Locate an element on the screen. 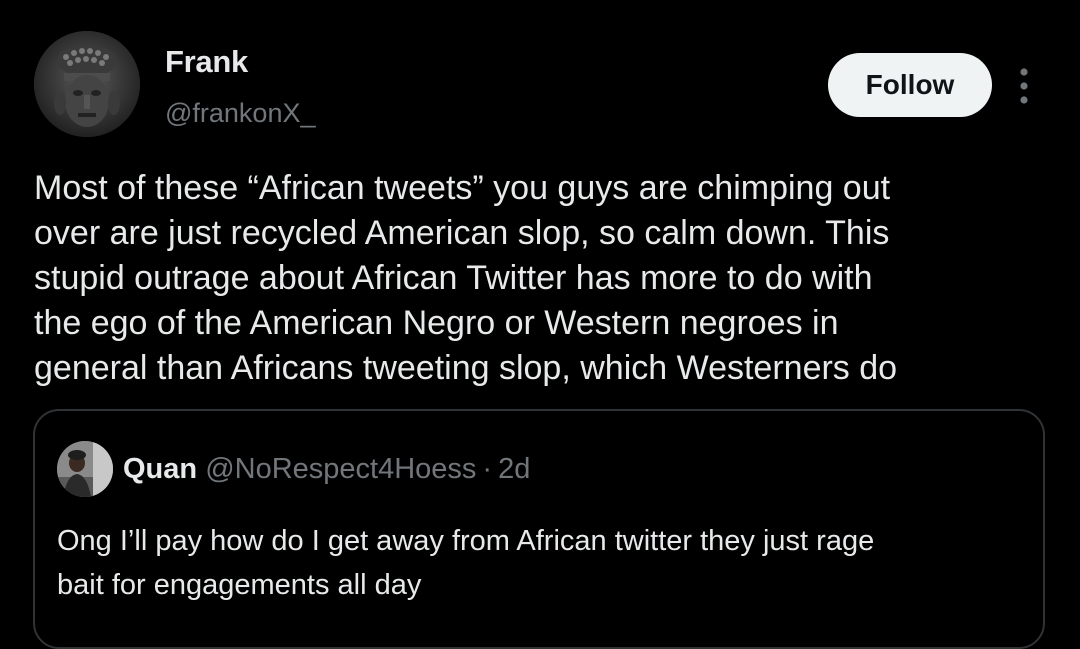 This screenshot has height=649, width=1080. quote-author-display-name: Quan is located at coordinates (160, 469).